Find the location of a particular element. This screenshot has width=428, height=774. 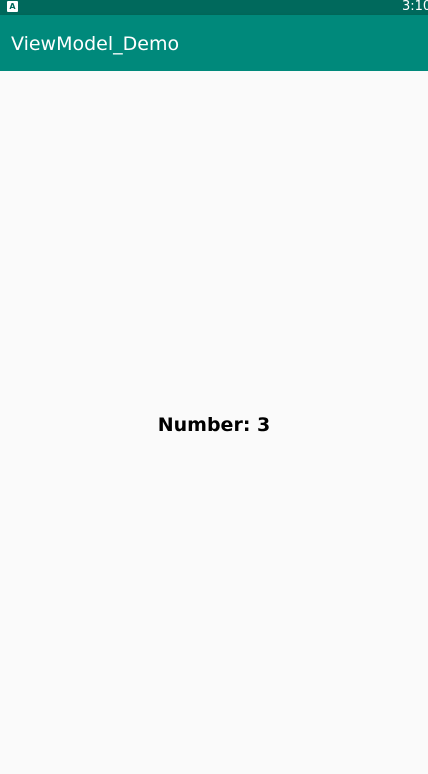

app-title: ViewModel_Demo is located at coordinates (95, 44).